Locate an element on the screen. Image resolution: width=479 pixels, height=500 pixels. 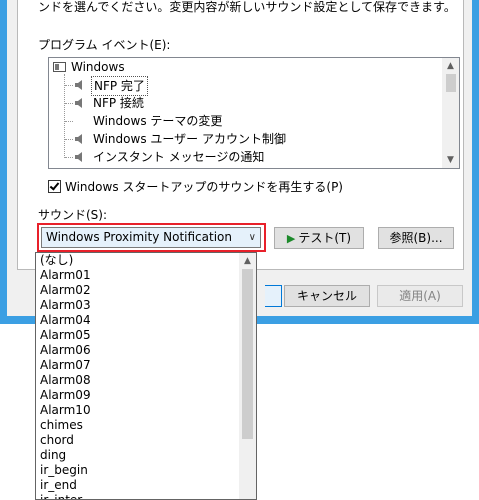
window-border-left is located at coordinates (3, 161).